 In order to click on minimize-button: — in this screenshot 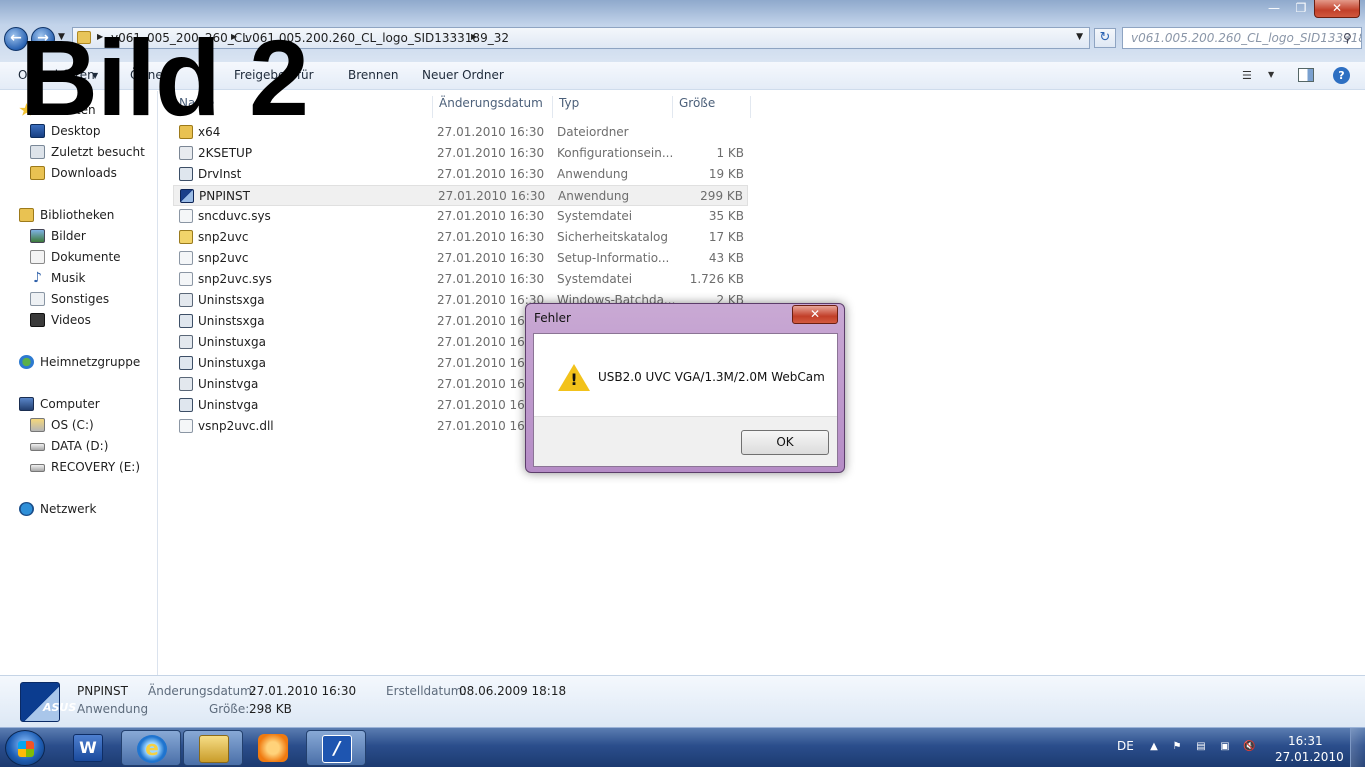, I will do `click(1274, 9)`.